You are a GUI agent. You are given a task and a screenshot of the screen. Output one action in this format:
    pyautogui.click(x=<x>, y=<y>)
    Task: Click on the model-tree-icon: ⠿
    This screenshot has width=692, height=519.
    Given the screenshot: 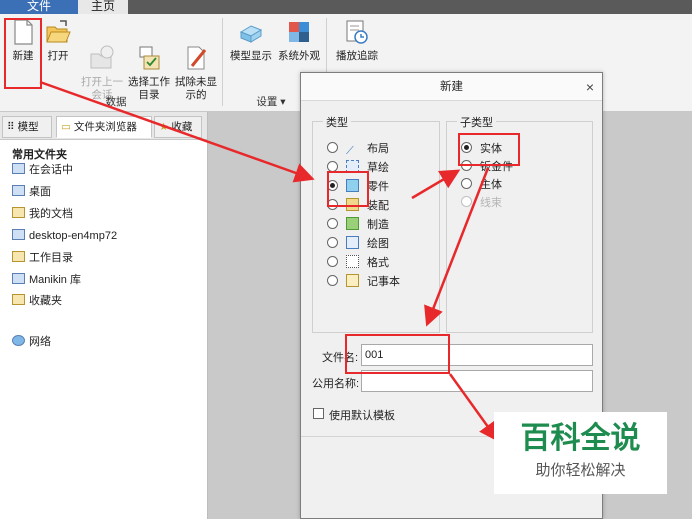 What is the action you would take?
    pyautogui.click(x=12, y=127)
    